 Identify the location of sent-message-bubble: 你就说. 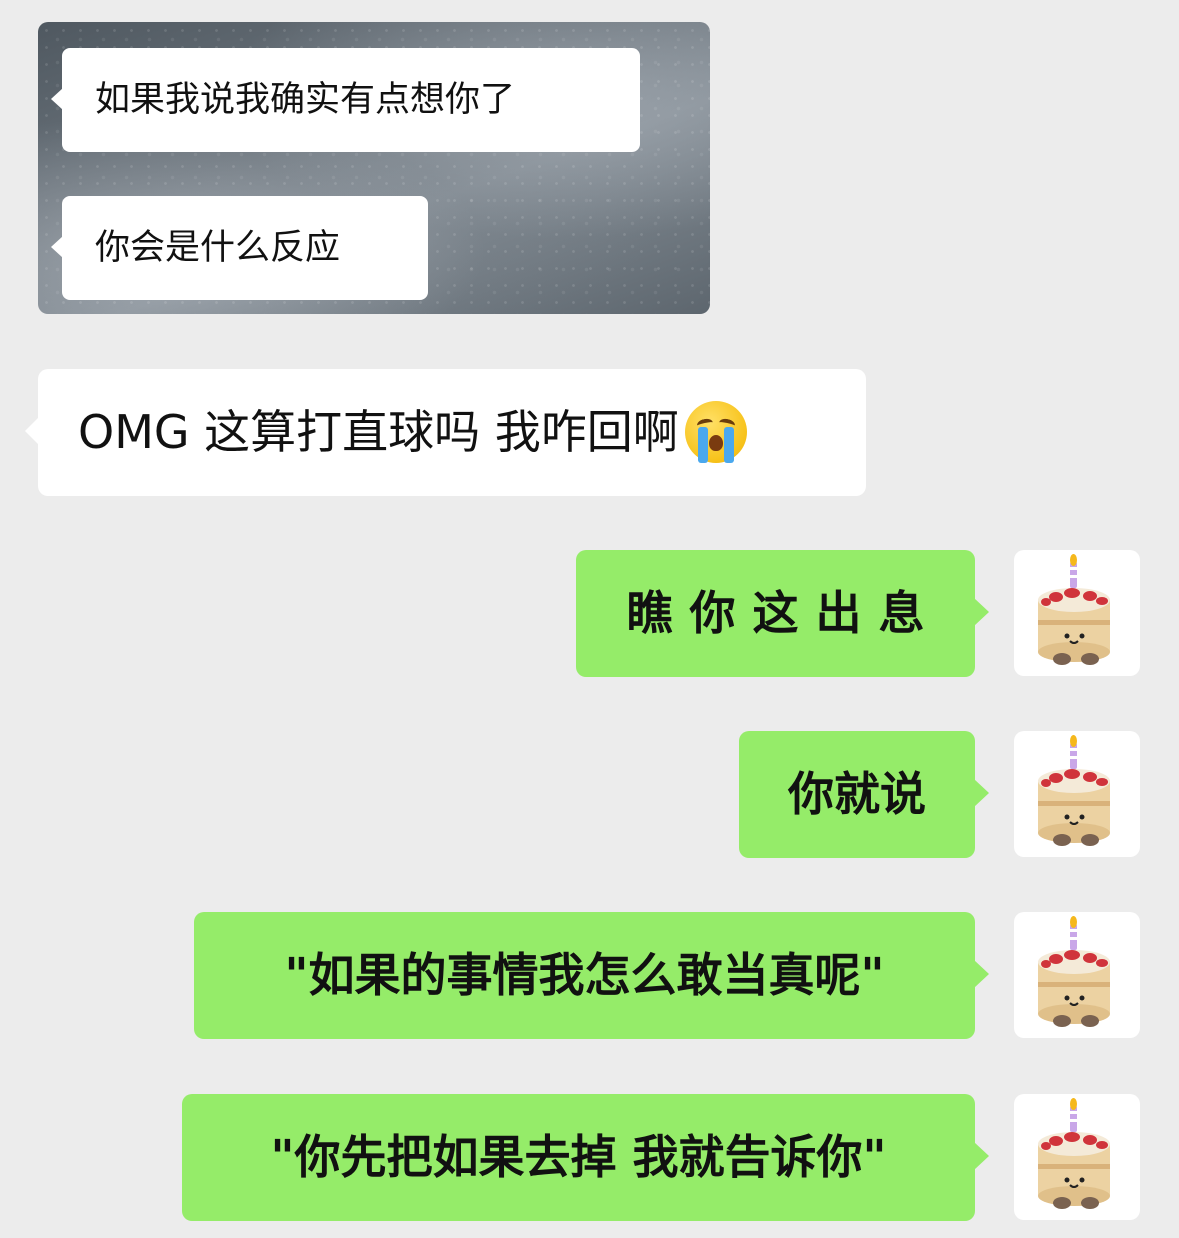
(864, 794).